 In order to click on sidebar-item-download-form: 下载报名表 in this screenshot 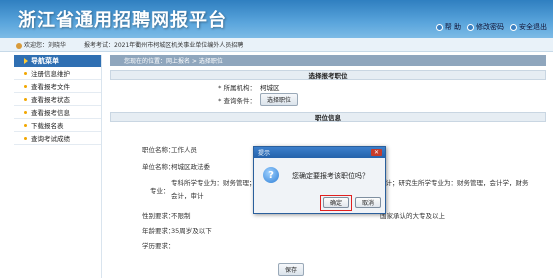, I will do `click(57, 125)`.